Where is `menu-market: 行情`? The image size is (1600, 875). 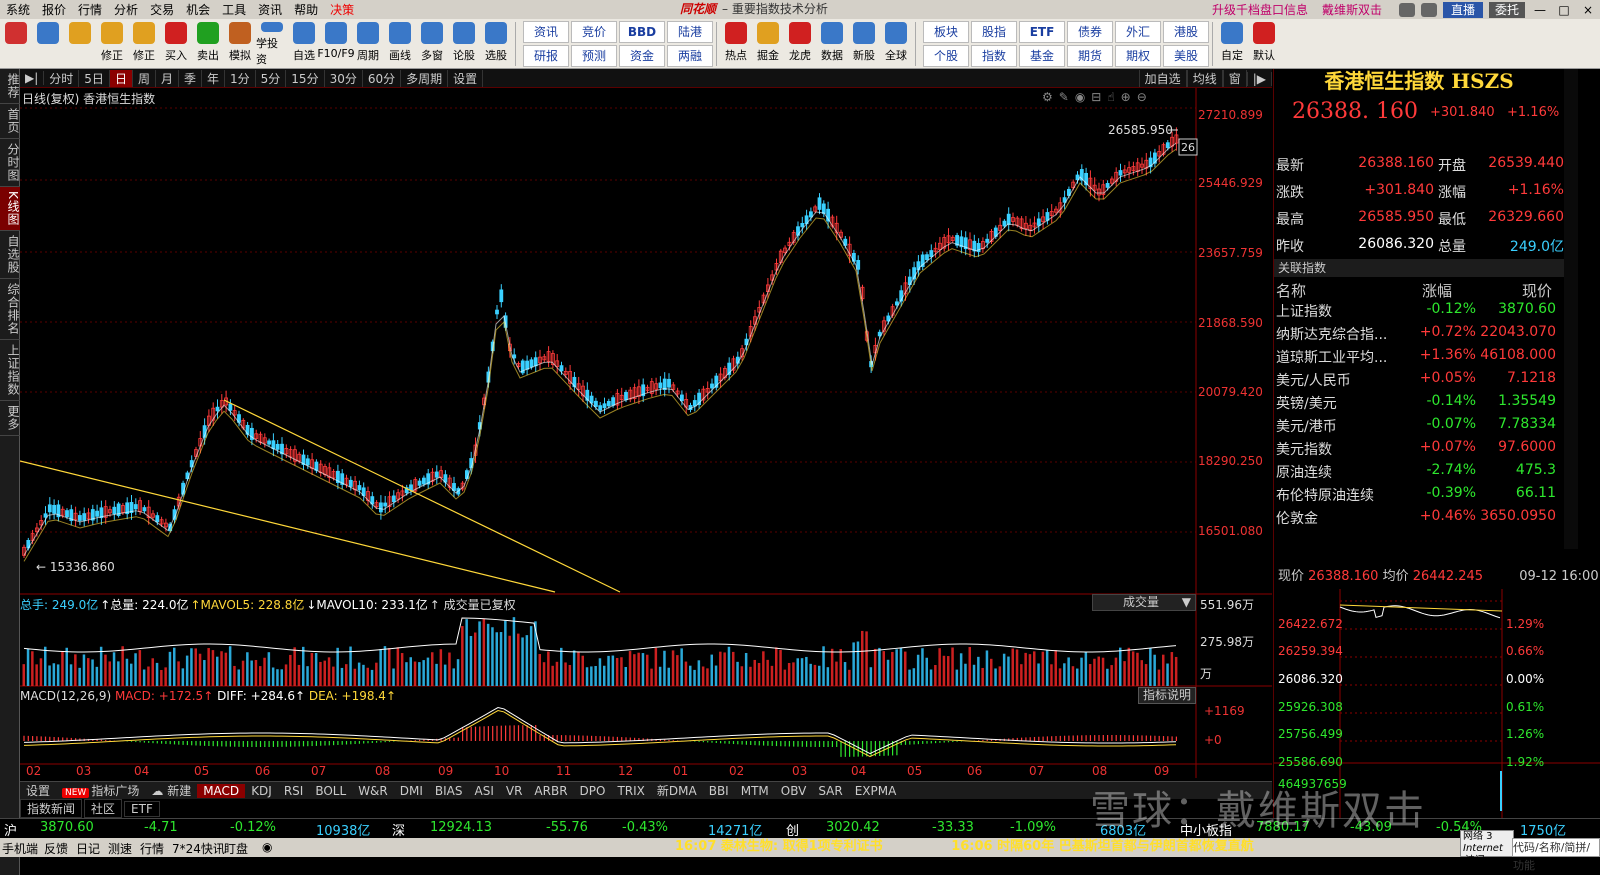 menu-market: 行情 is located at coordinates (90, 9).